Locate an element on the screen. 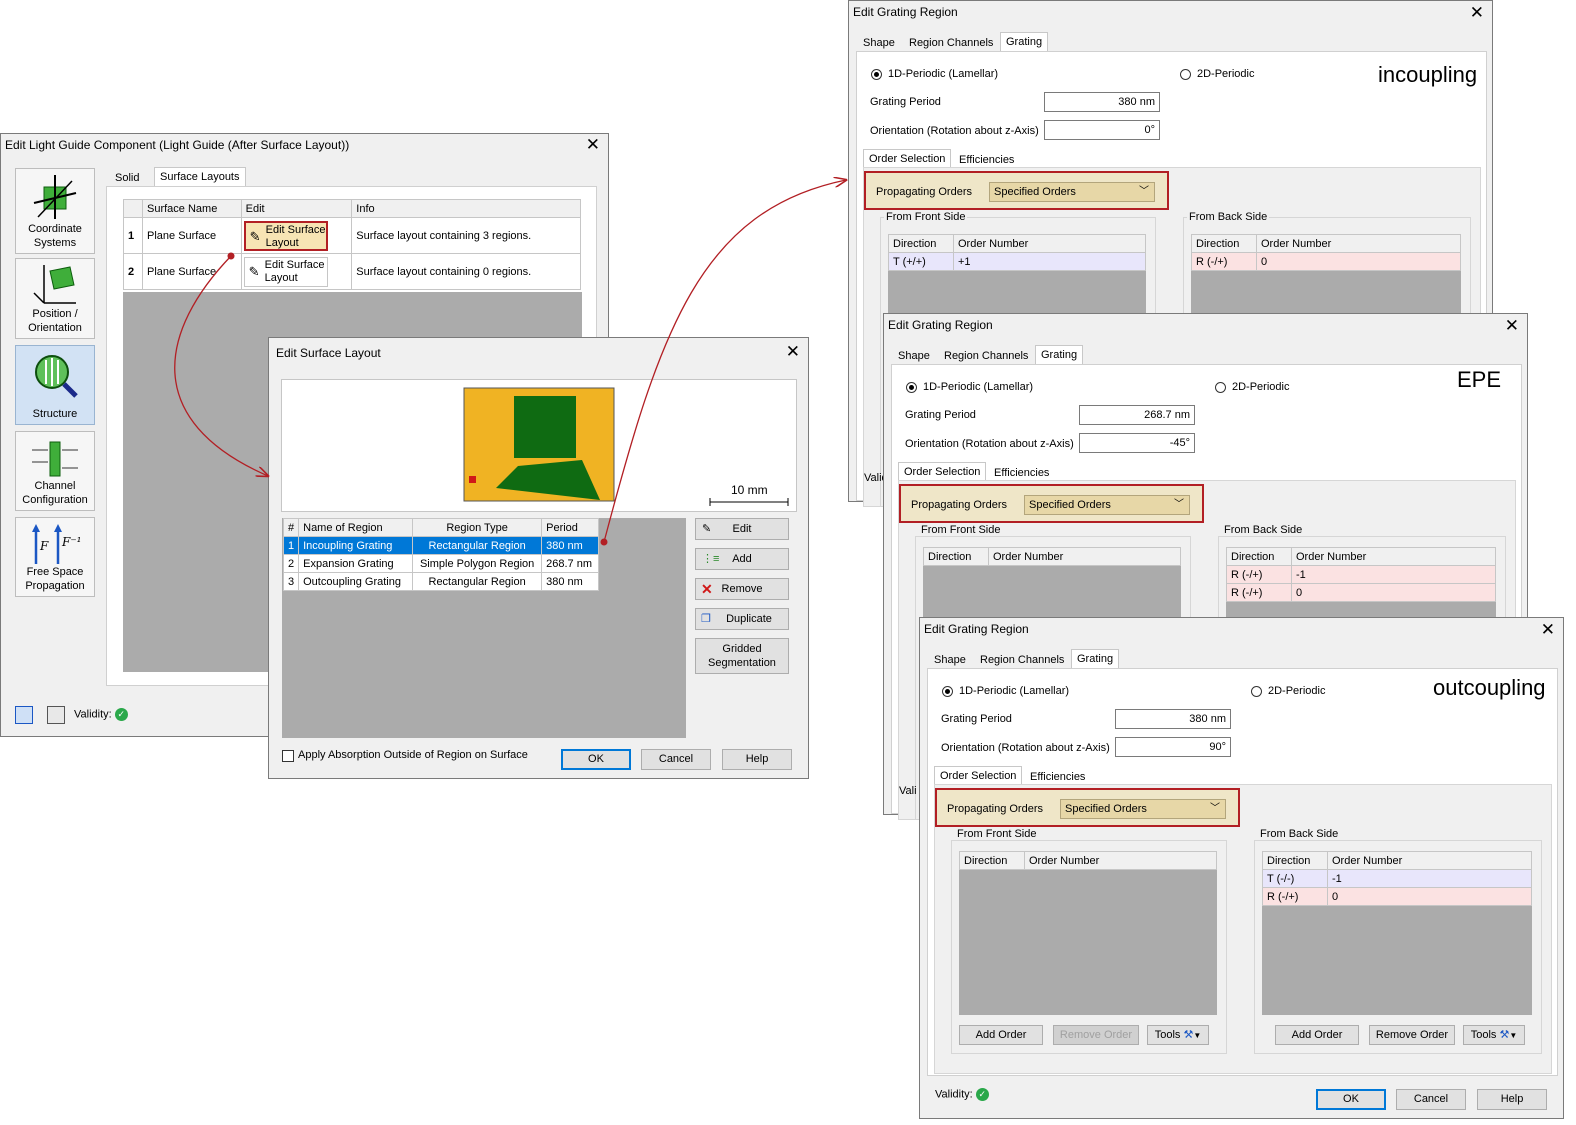 This screenshot has height=1125, width=1576. dialog-title: Edit Grating Region is located at coordinates (940, 325).